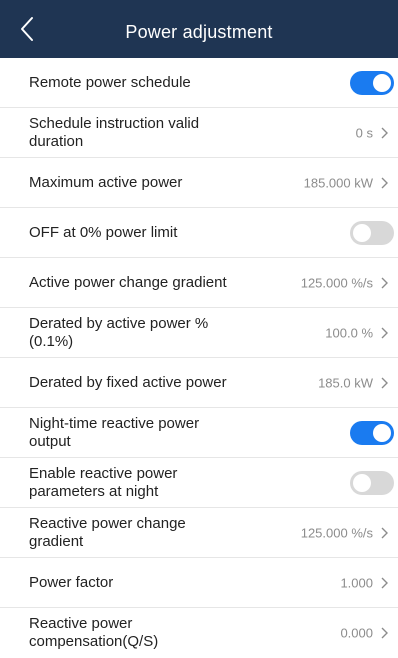  I want to click on row-night-time-reactive-power-output: Night-time reactive power output, so click(199, 433).